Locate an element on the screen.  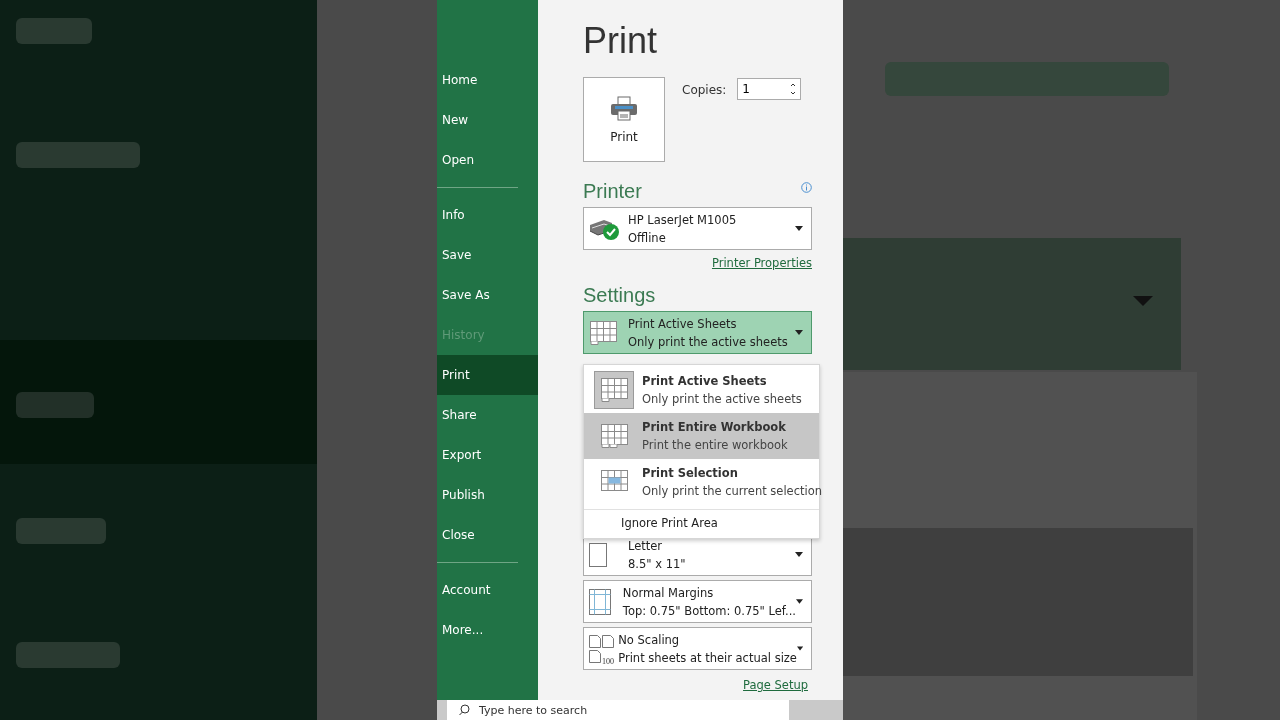
scaling-icon is located at coordinates (601, 648).